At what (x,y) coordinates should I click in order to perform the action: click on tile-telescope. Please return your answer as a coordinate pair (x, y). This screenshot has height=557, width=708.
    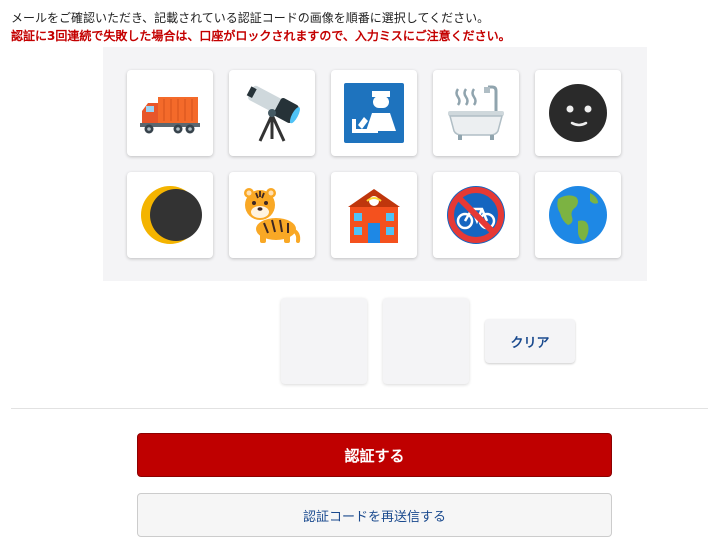
    Looking at the image, I should click on (272, 113).